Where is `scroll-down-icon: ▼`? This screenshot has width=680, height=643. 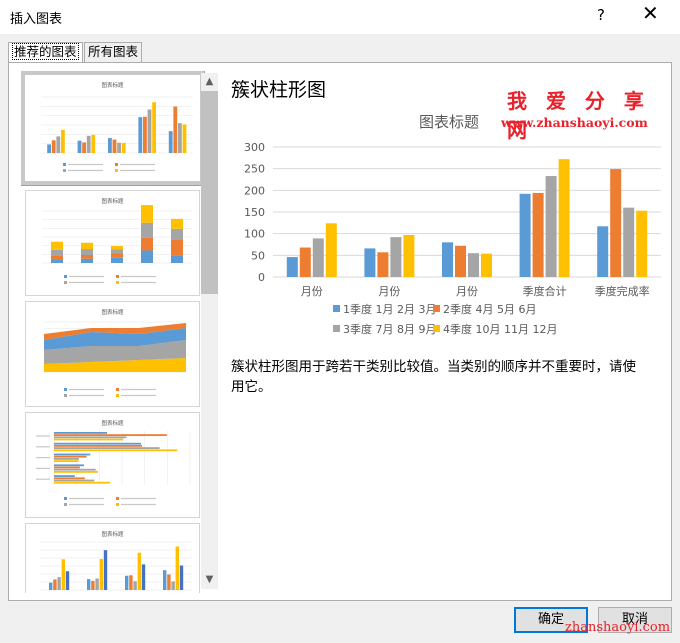 scroll-down-icon: ▼ is located at coordinates (209, 580).